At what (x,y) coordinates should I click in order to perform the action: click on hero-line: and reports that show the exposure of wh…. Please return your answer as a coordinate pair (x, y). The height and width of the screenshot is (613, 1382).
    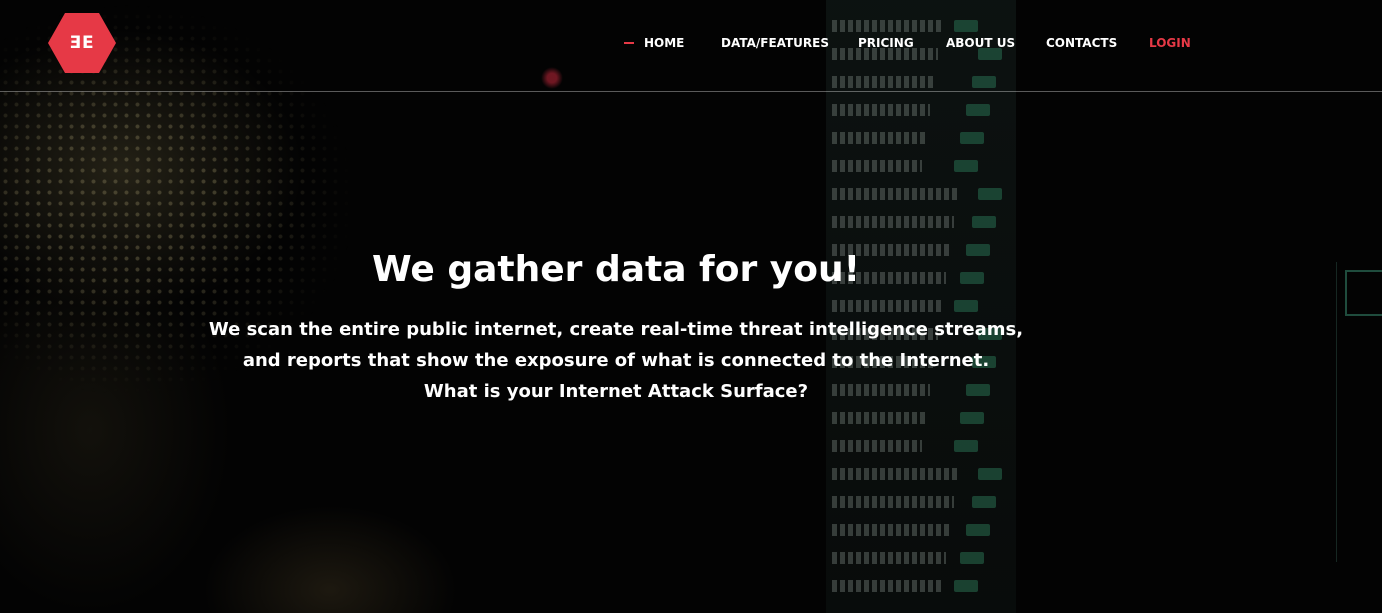
    Looking at the image, I should click on (616, 360).